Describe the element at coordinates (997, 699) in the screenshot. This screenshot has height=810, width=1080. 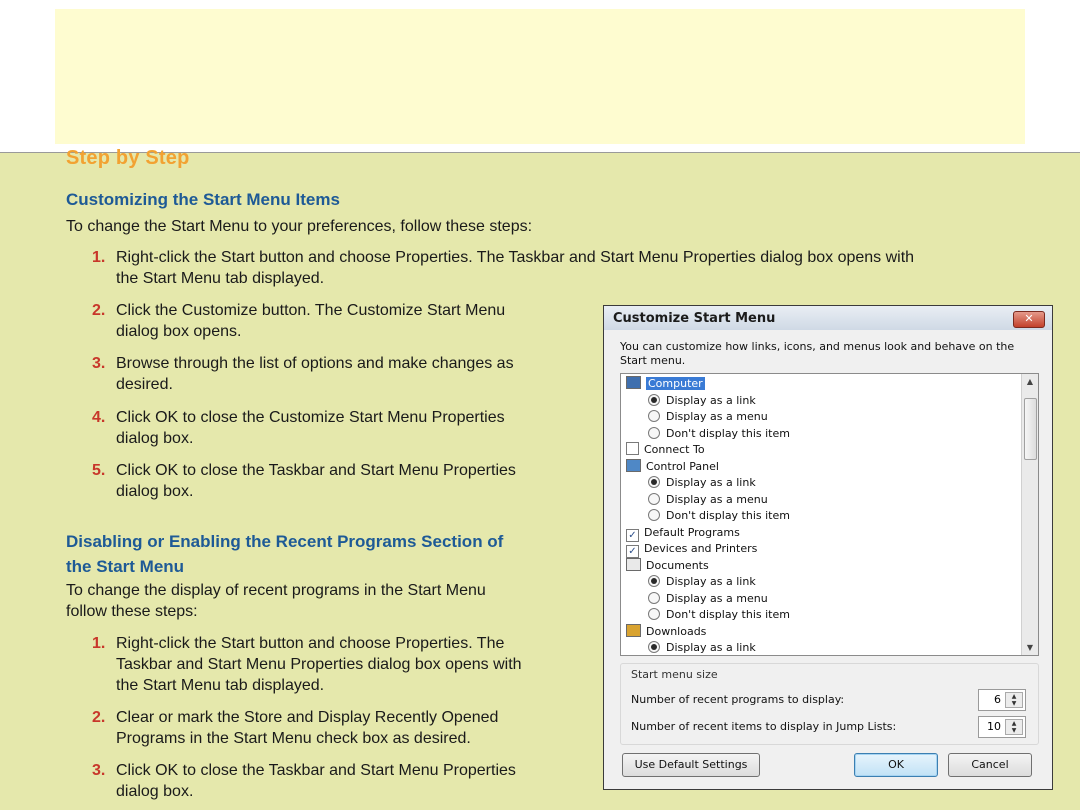
I see `spinner-value: 6` at that location.